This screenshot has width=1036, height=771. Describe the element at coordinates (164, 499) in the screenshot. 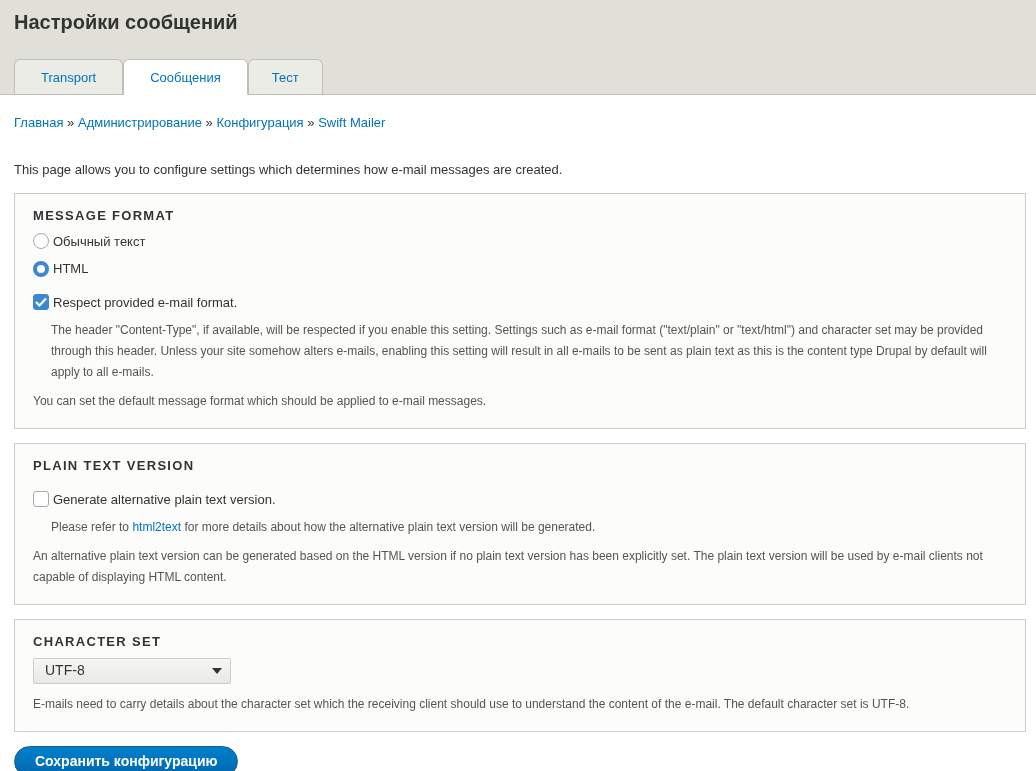

I see `checkbox-label: Generate alternative plain text version.` at that location.